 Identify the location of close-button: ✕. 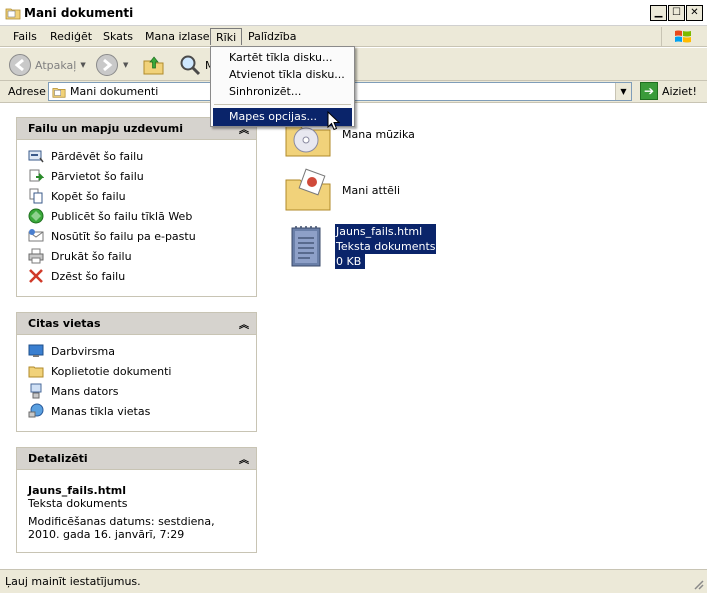
(694, 13).